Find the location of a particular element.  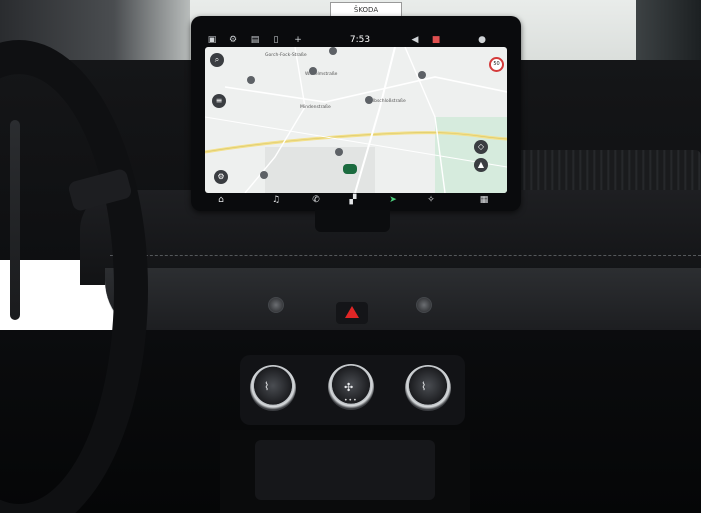

home-icon: ⌂ is located at coordinates (221, 200).